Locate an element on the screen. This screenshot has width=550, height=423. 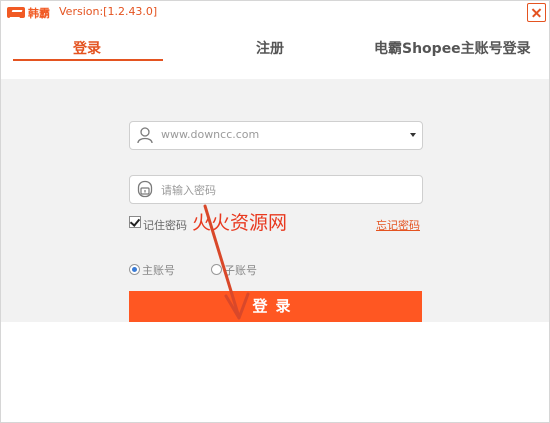
forgot-password-link: 忘记密码 is located at coordinates (398, 225).